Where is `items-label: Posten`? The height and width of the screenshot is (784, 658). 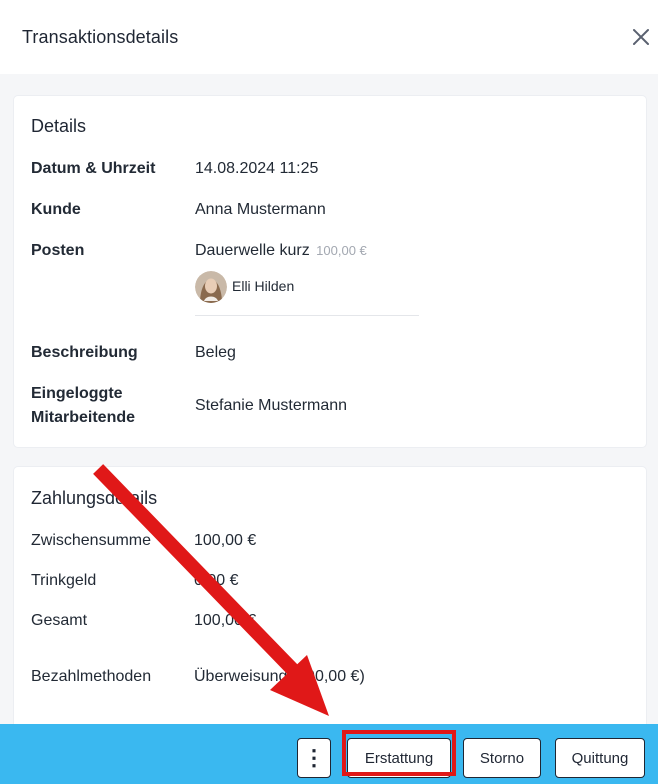
items-label: Posten is located at coordinates (58, 250).